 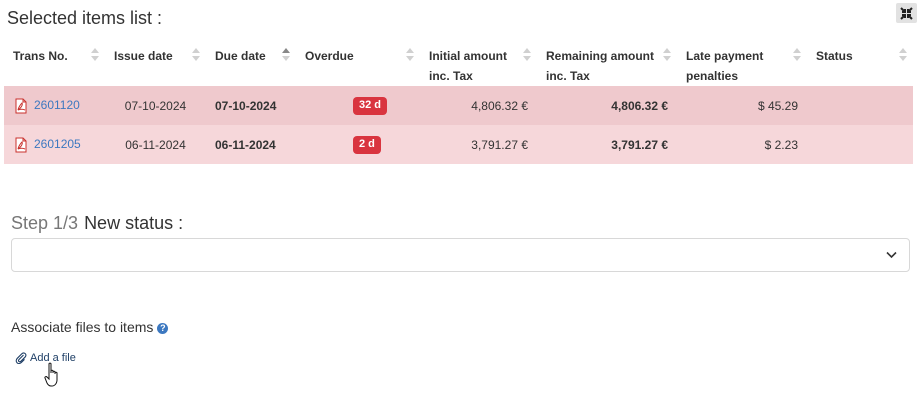 I want to click on overdue-cell: 32 d, so click(x=358, y=105).